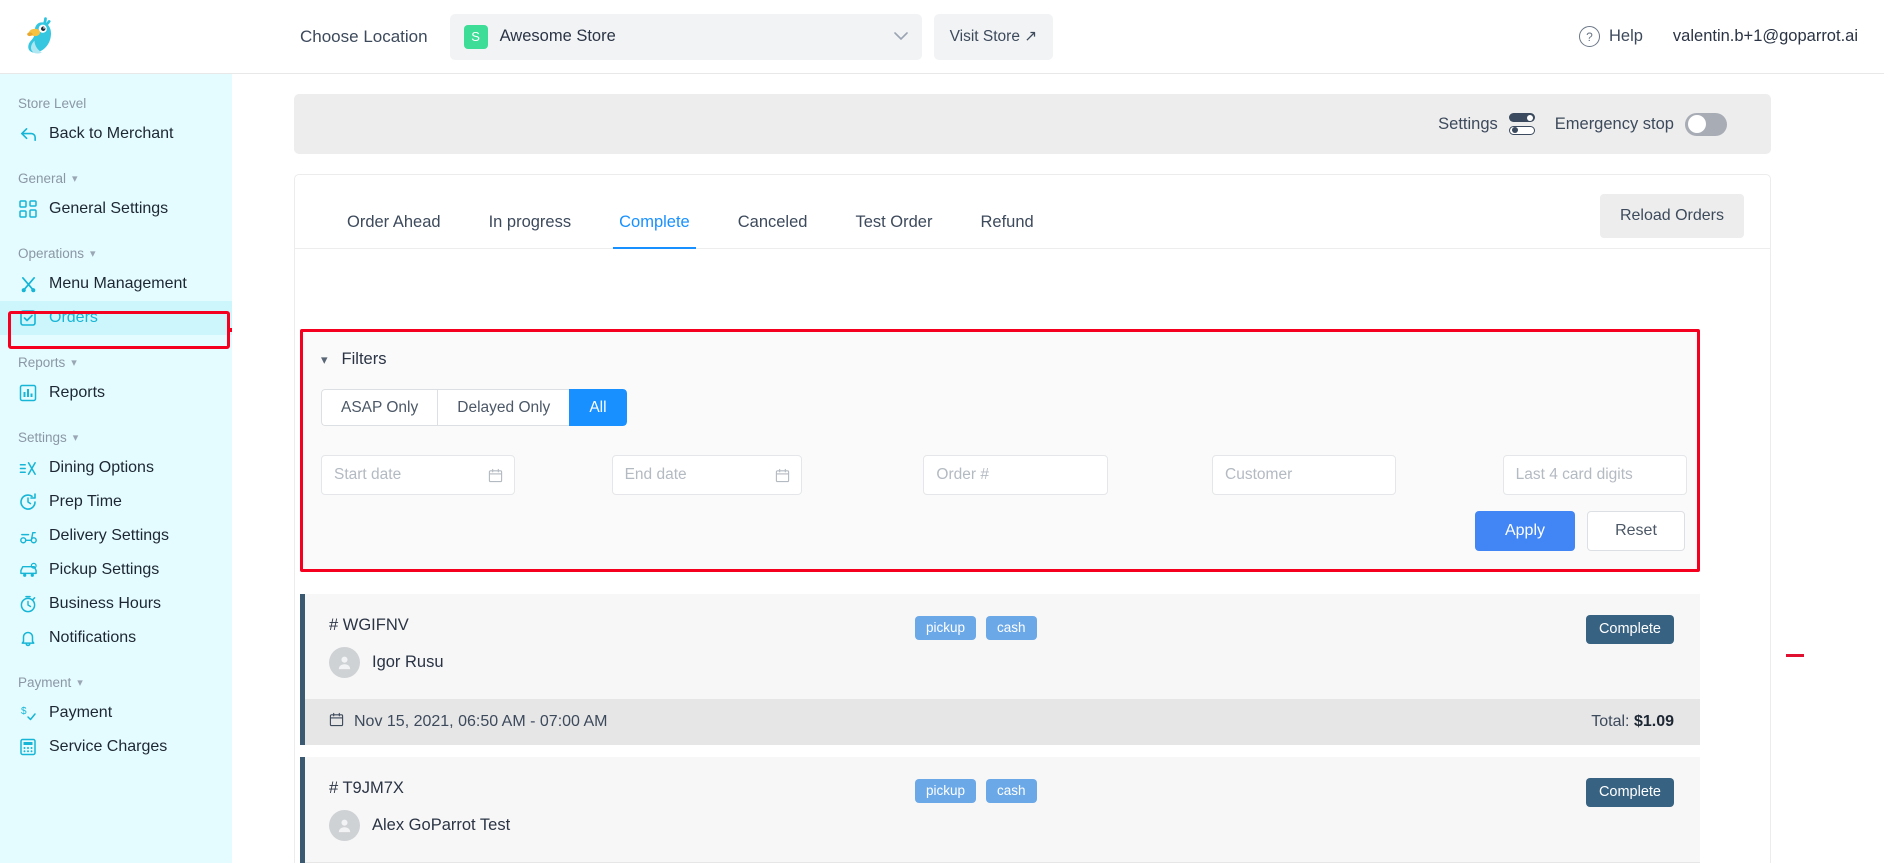 This screenshot has height=863, width=1884. I want to click on badge-fulfillment: pickup, so click(946, 628).